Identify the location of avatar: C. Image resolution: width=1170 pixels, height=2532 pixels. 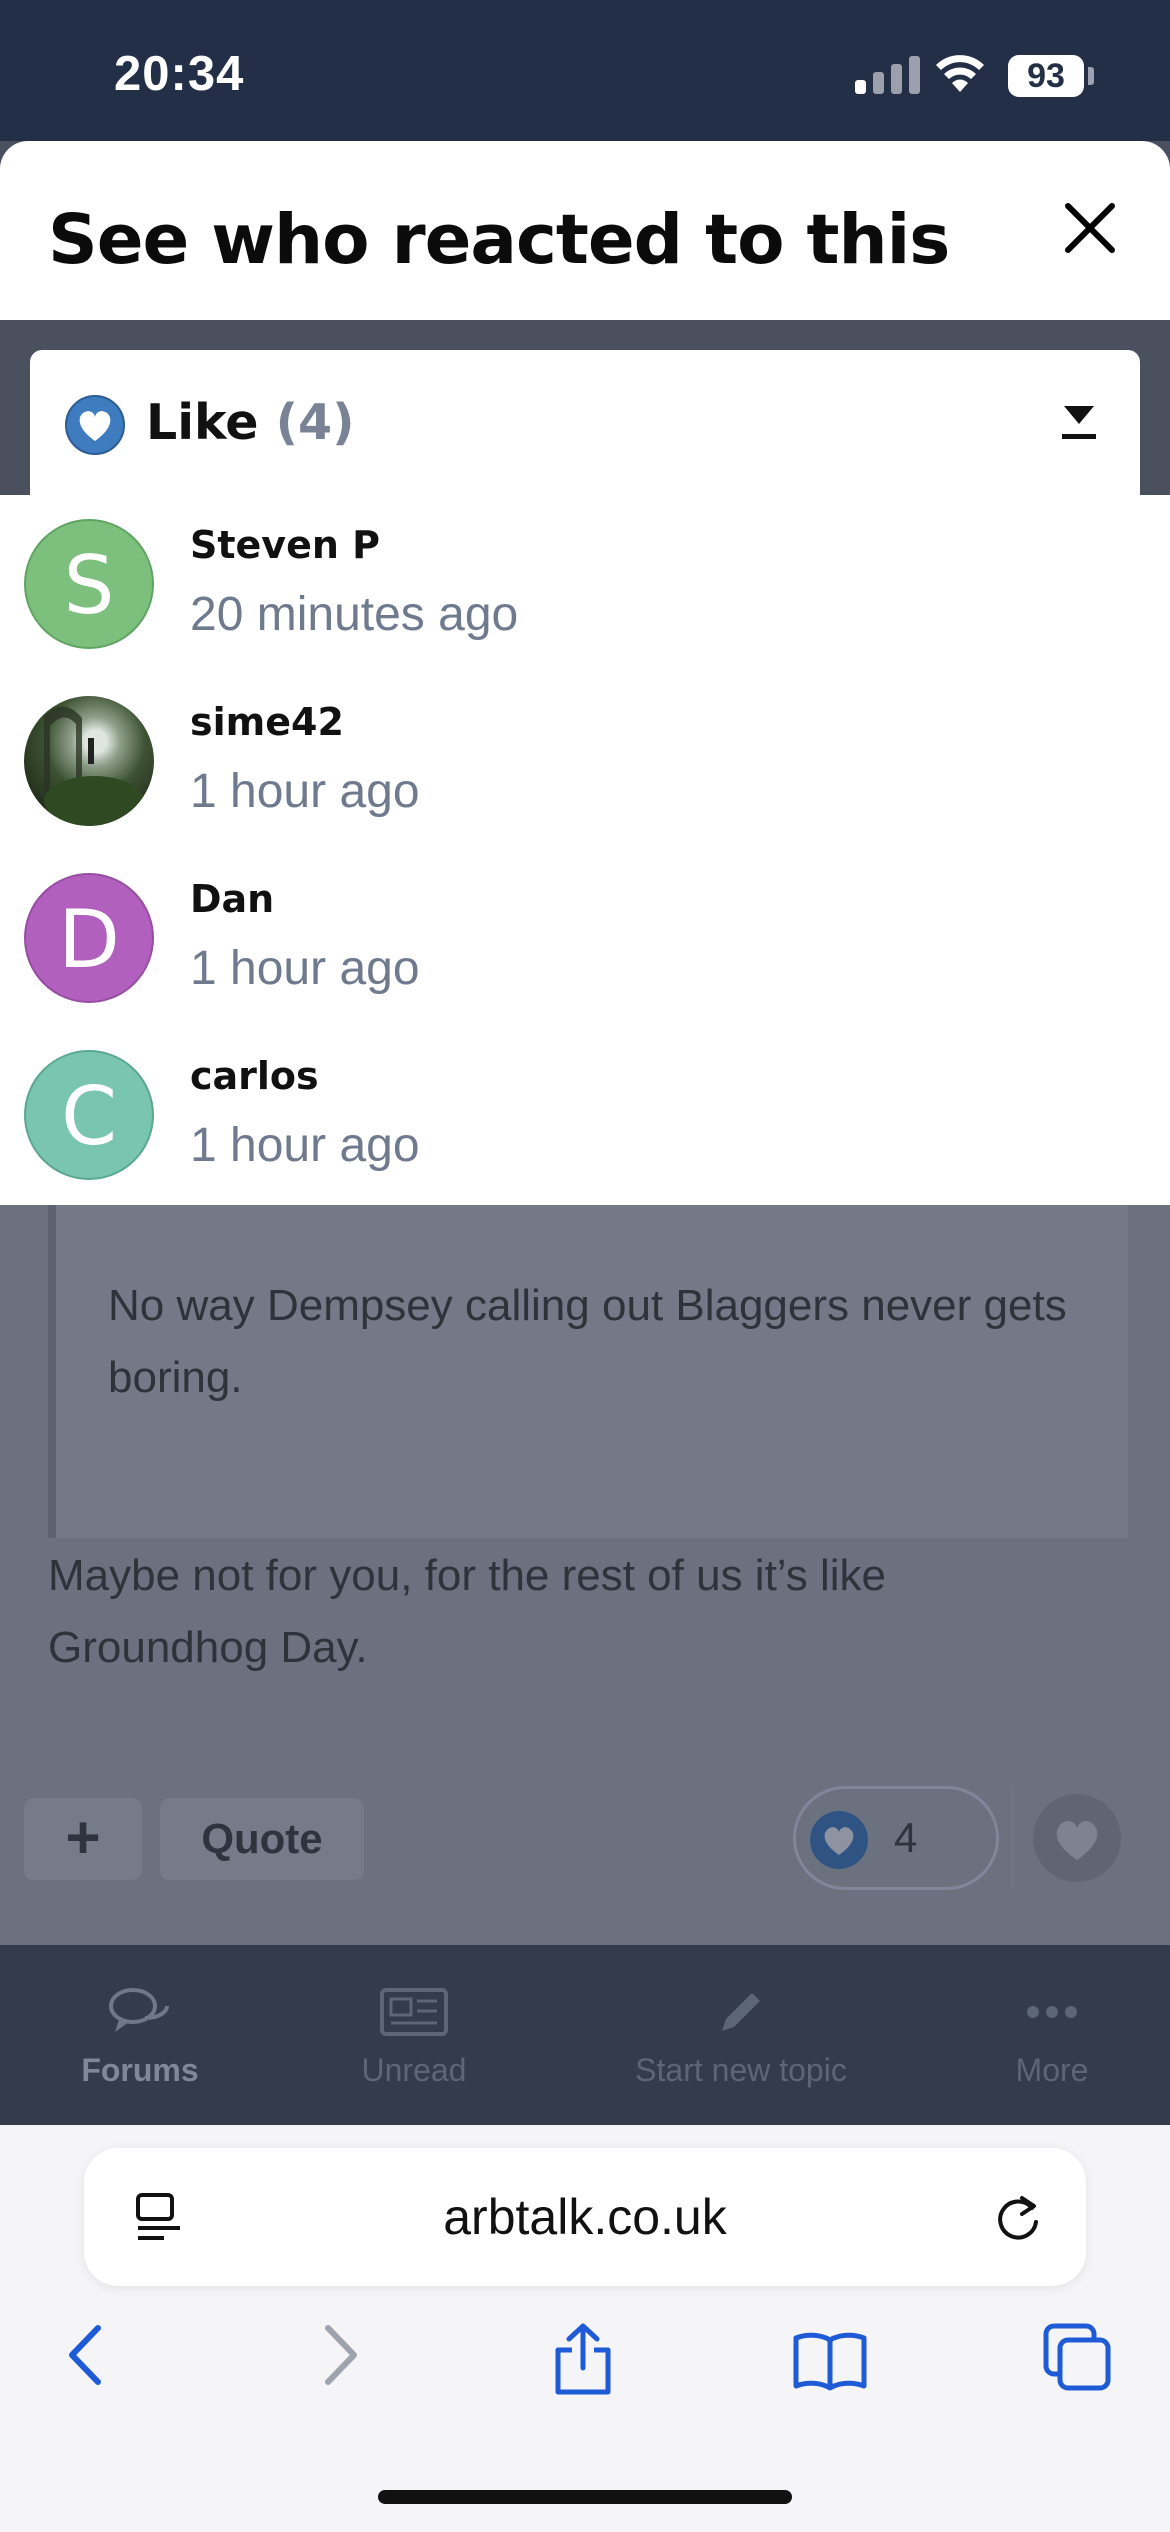
(89, 1115).